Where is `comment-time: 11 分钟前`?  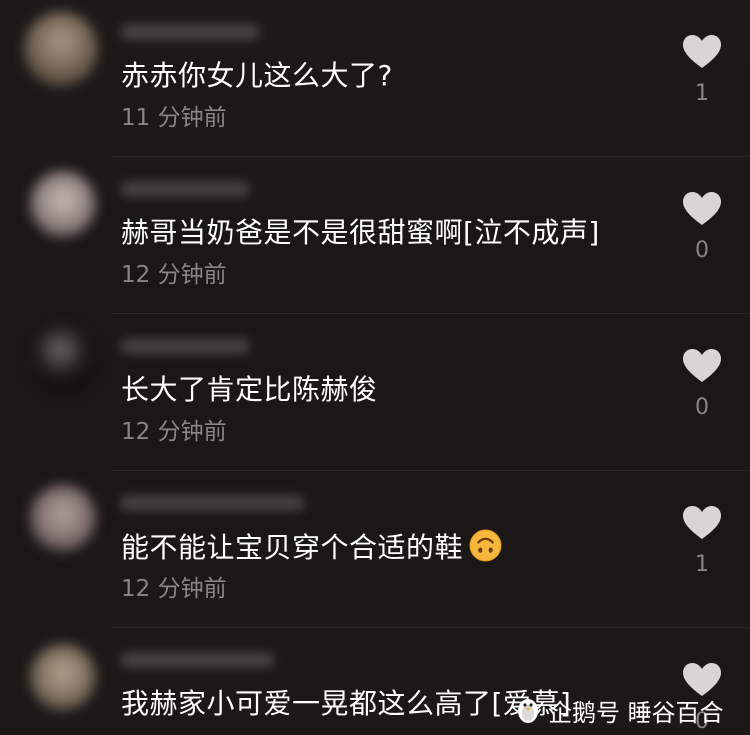
comment-time: 11 分钟前 is located at coordinates (174, 118).